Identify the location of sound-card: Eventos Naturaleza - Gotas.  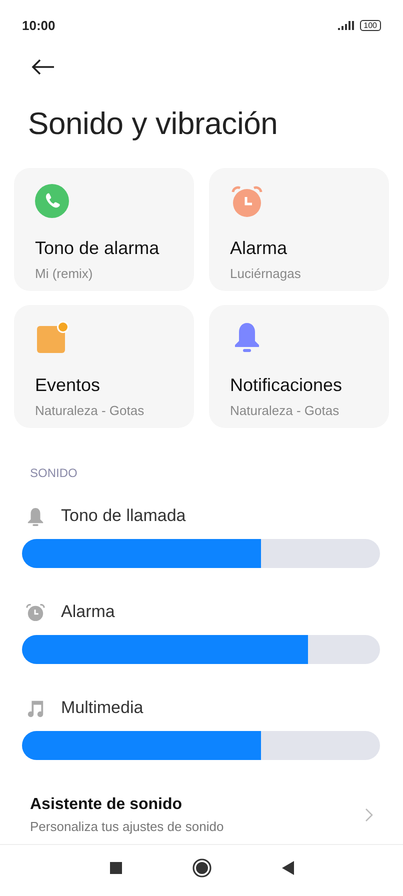
(104, 366).